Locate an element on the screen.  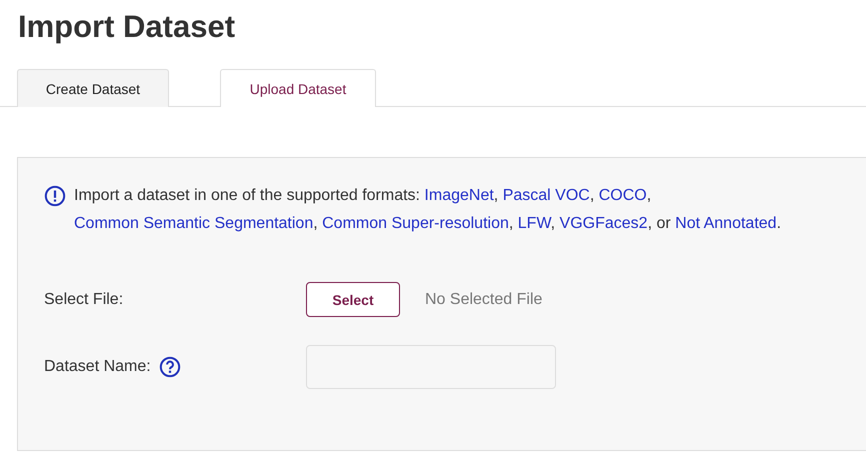
format-link: Common Super-resolution is located at coordinates (415, 223).